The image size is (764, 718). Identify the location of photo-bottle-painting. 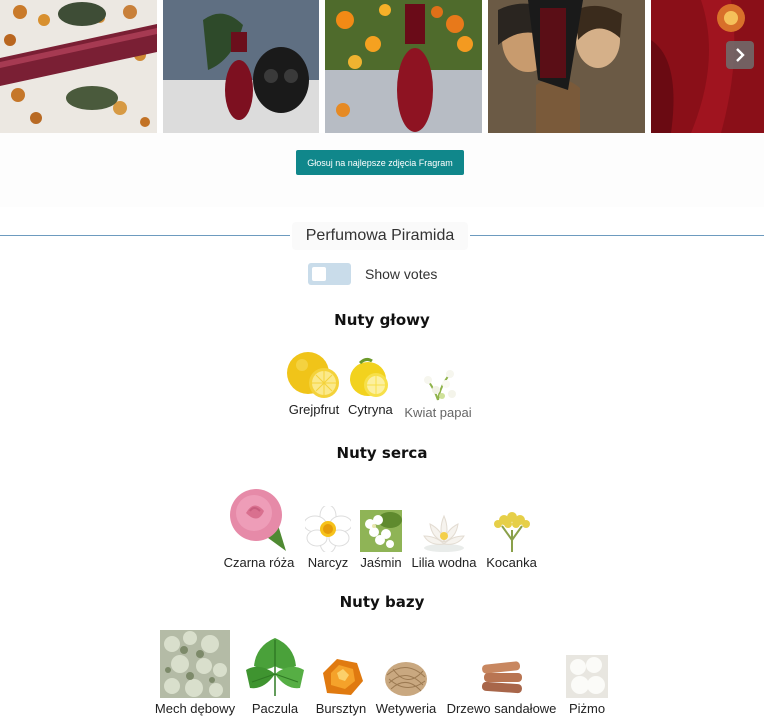
(566, 66).